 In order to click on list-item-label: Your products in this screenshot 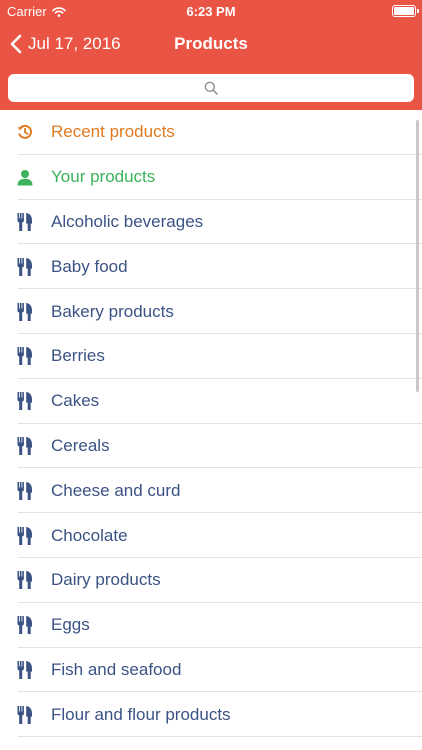, I will do `click(103, 177)`.